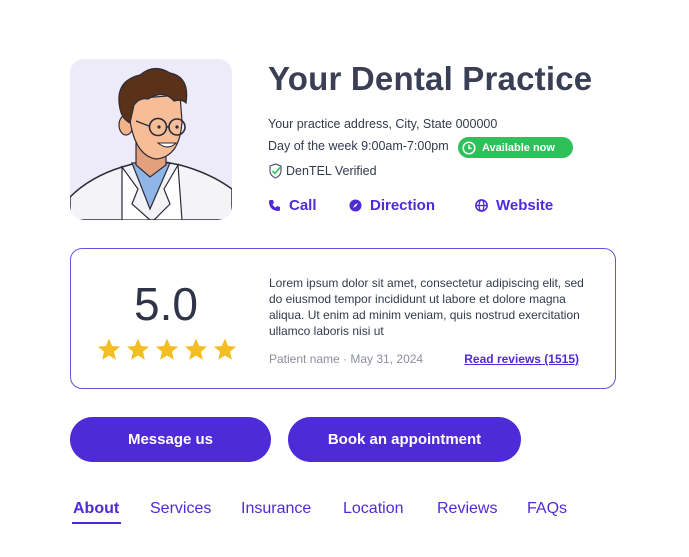 The width and height of the screenshot is (689, 557). What do you see at coordinates (346, 359) in the screenshot?
I see `review-meta: Patient name · May 31, 2024` at bounding box center [346, 359].